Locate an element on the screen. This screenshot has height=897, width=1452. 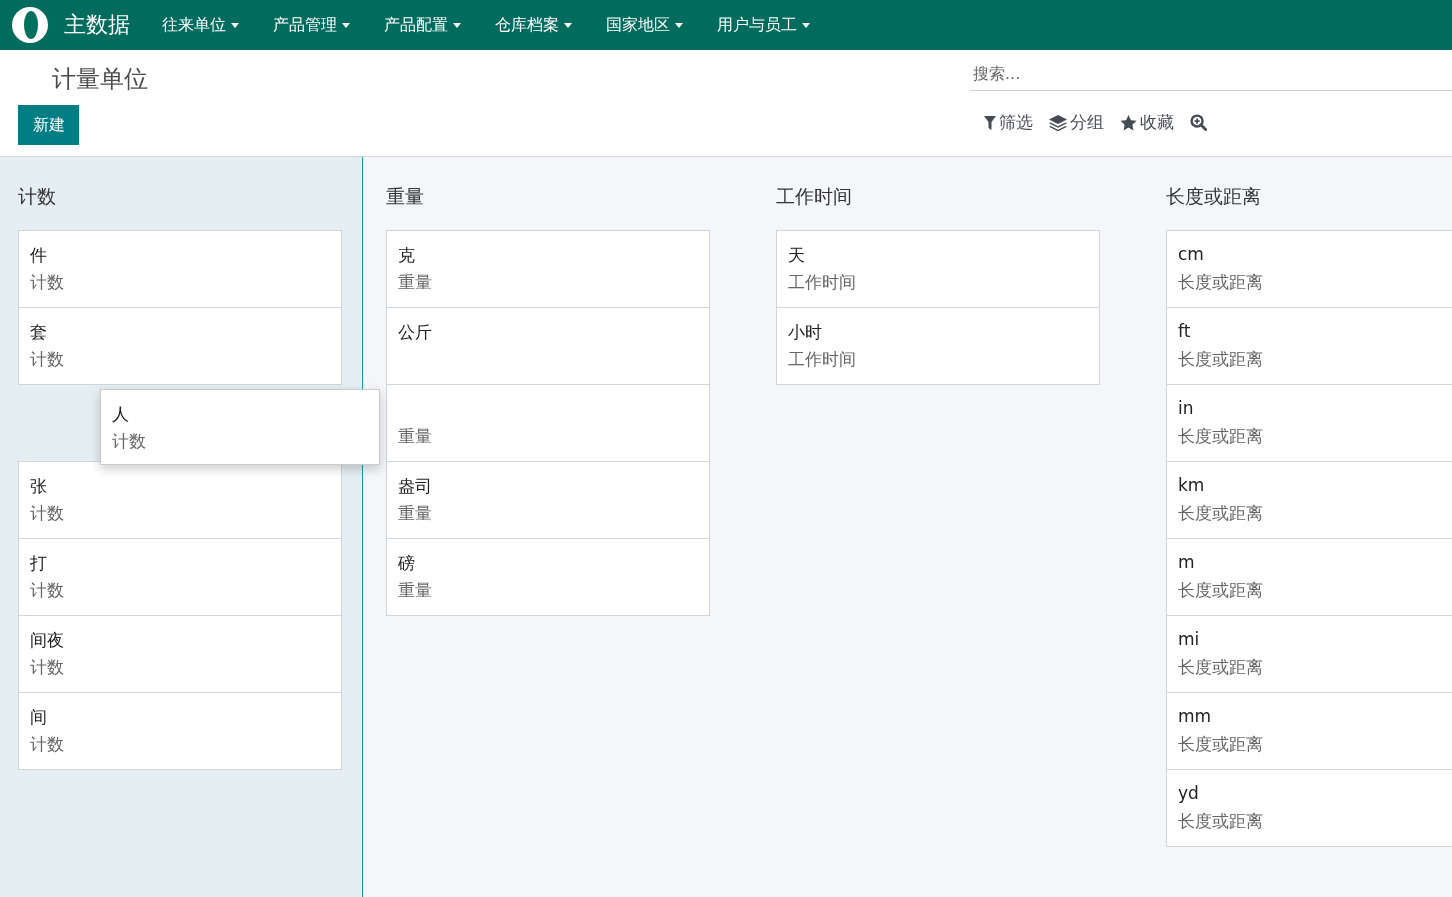
column-title: 计数 is located at coordinates (37, 196).